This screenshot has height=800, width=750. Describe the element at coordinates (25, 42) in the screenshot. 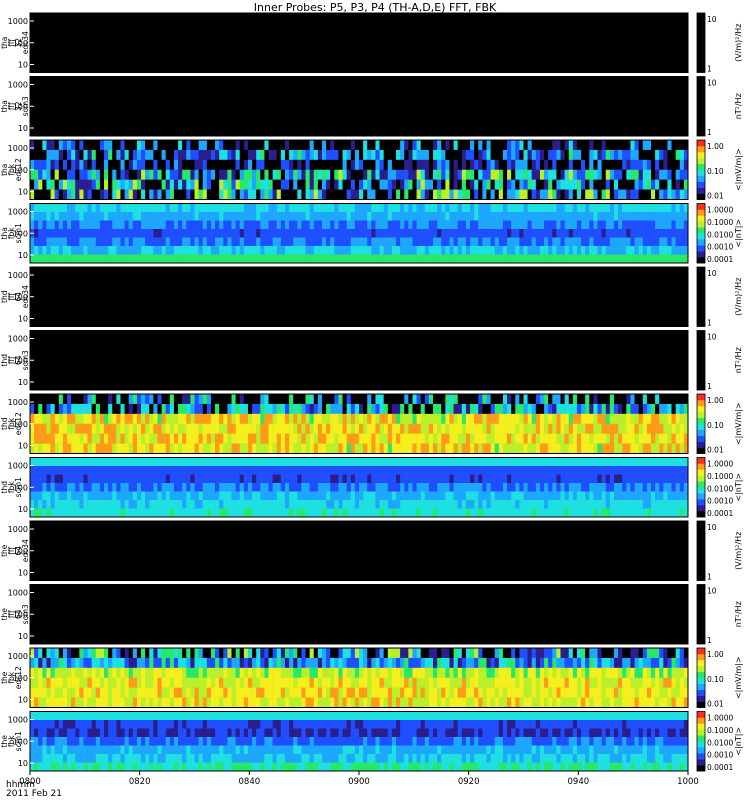

I see `y-axis-label-line: edc34` at that location.